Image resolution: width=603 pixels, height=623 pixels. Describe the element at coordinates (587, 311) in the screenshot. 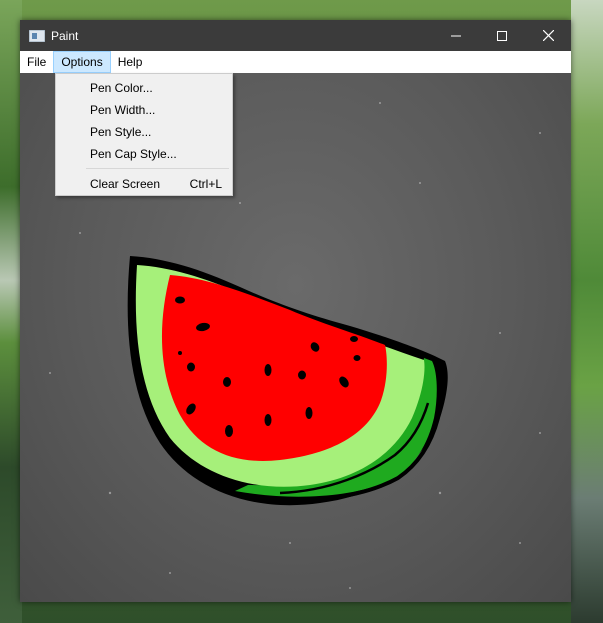

I see `desktop-wallpaper-right` at that location.